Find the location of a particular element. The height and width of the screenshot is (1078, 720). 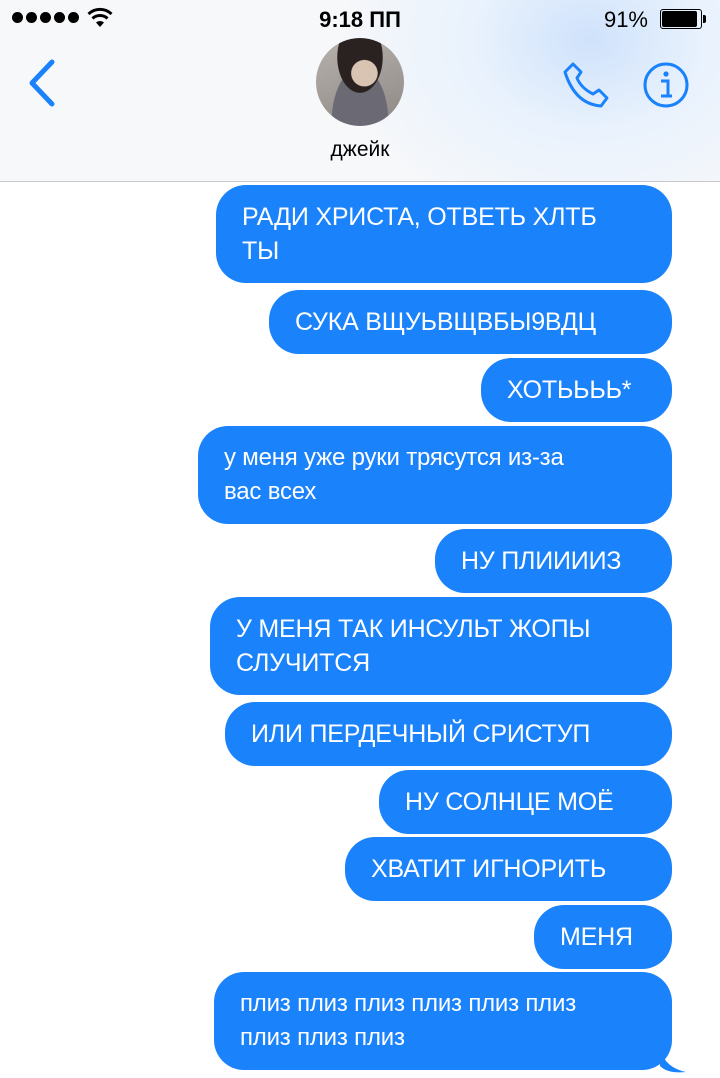

message-text-line: плиз плиз плиз плиз плиз плиз is located at coordinates (408, 1003).